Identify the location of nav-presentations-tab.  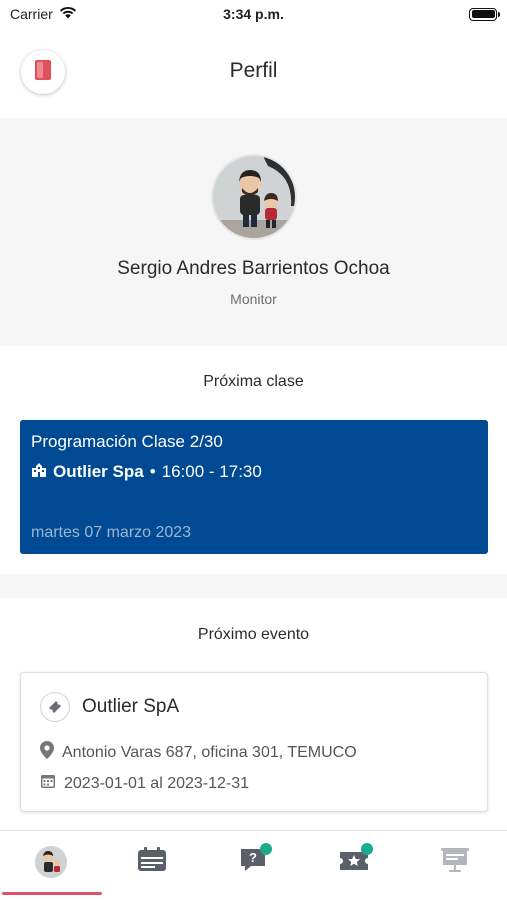
(454, 862).